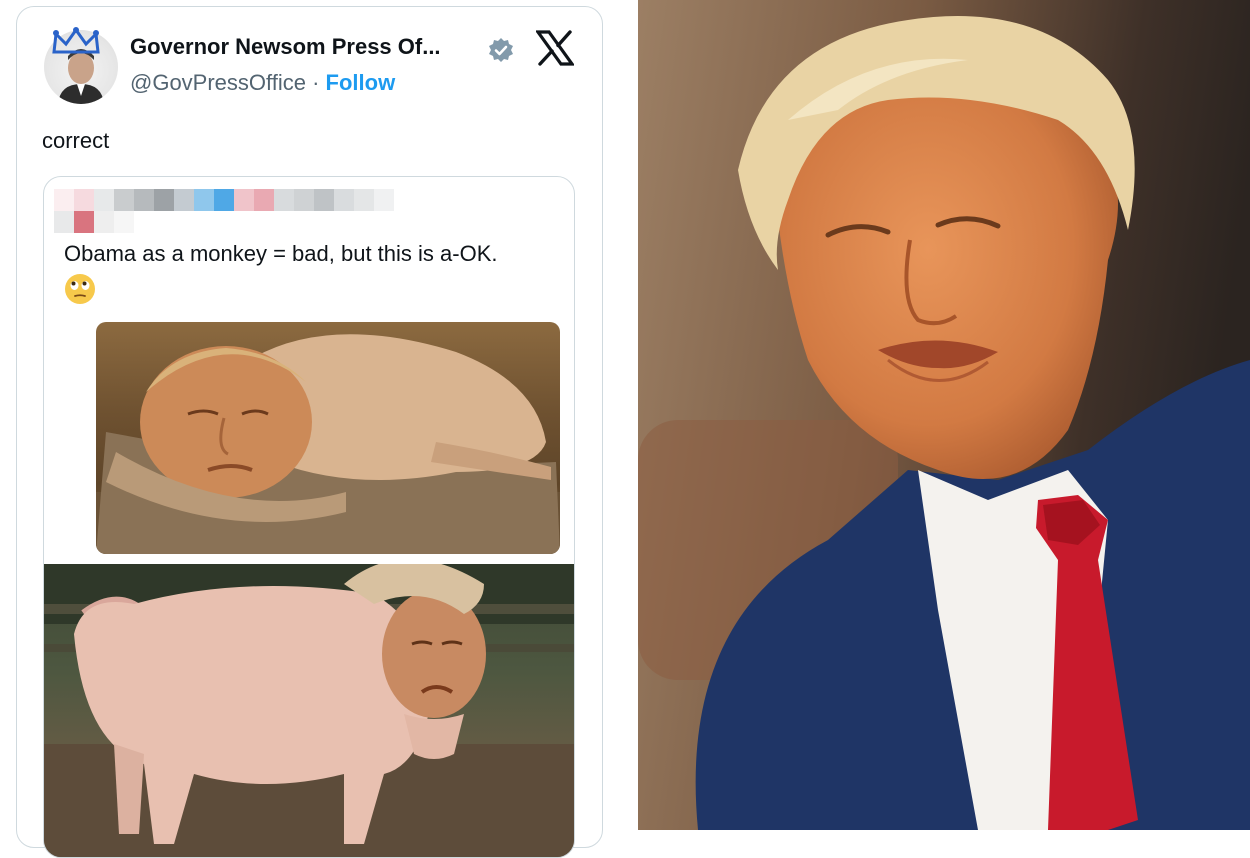 The image size is (1250, 858). Describe the element at coordinates (309, 710) in the screenshot. I see `meme-image-standing-pig` at that location.